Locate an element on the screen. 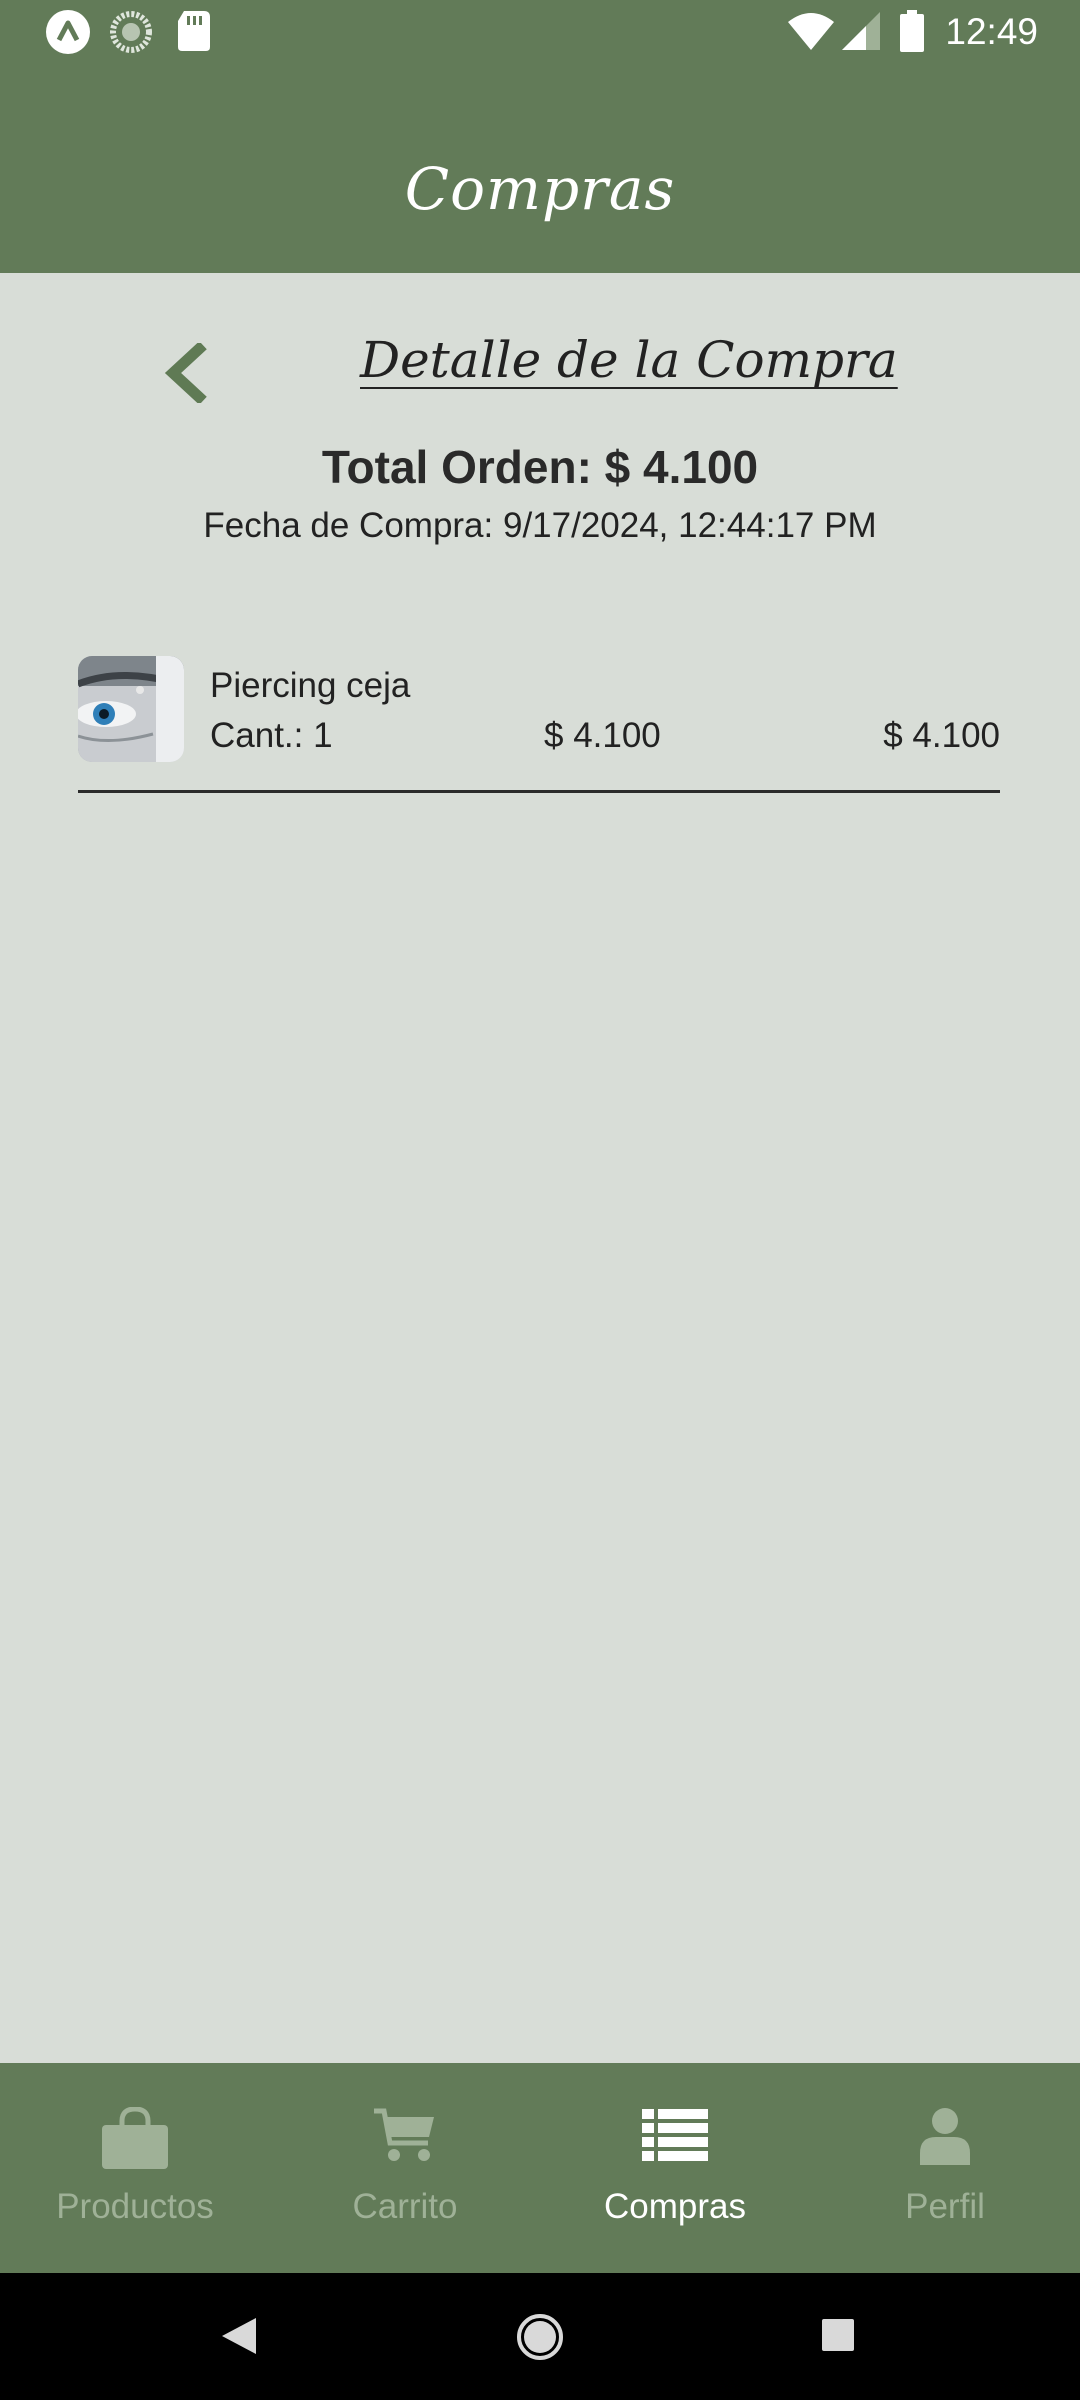 The height and width of the screenshot is (2400, 1080). detail-title: Detalle de la Compra is located at coordinates (629, 360).